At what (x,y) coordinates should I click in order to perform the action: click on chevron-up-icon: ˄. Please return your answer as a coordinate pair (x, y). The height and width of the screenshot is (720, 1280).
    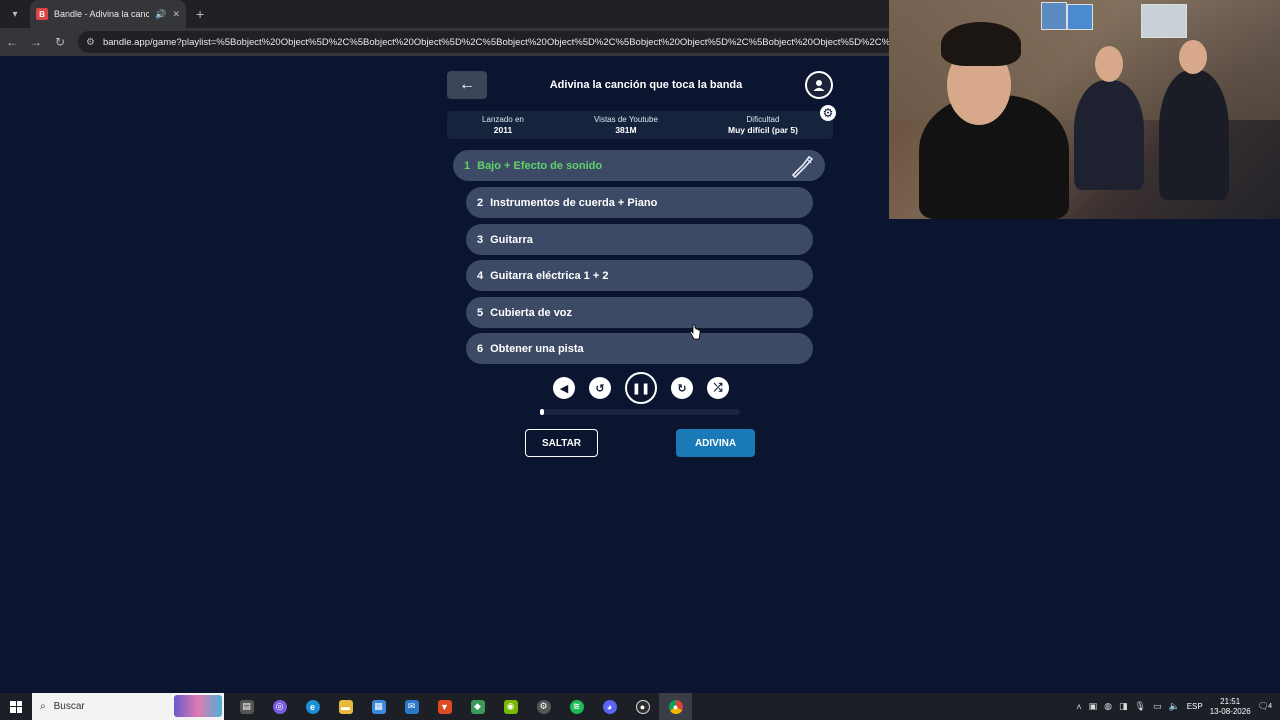
    Looking at the image, I should click on (1078, 707).